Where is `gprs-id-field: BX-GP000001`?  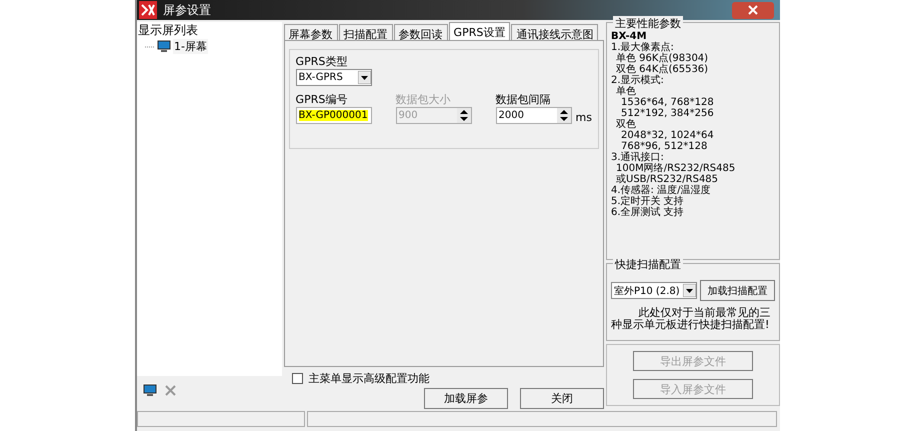
gprs-id-field: BX-GP000001 is located at coordinates (334, 115).